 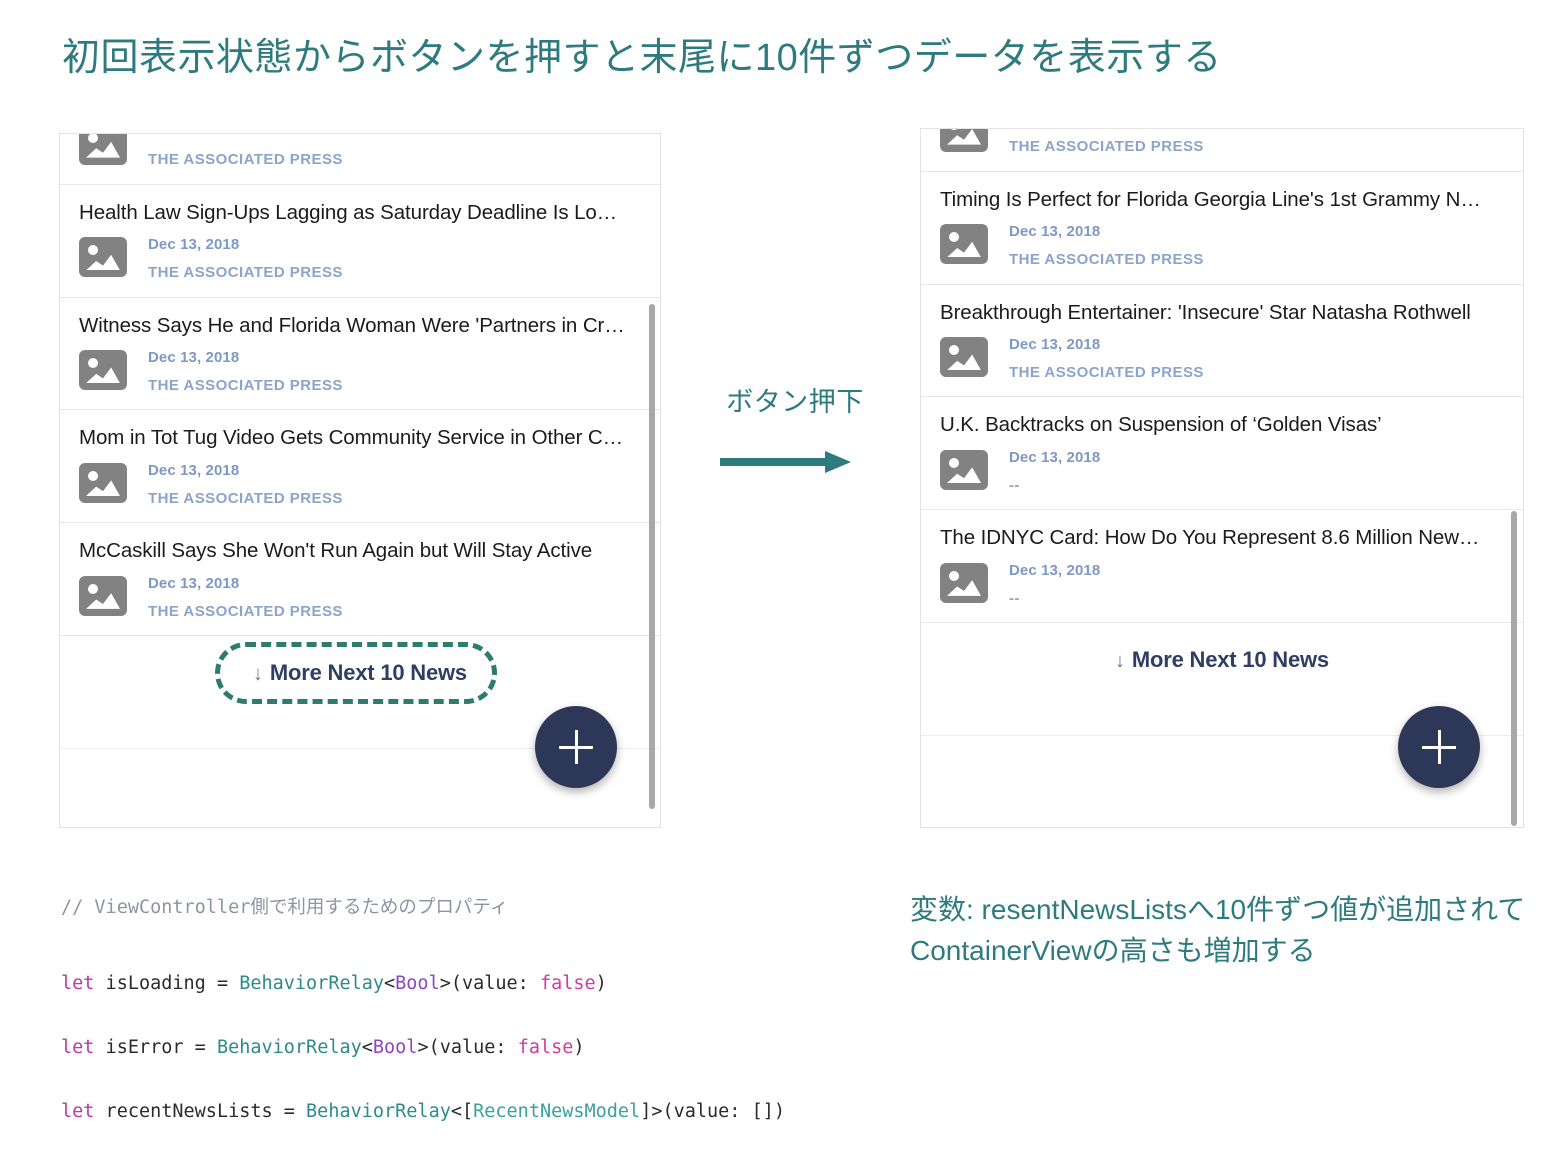 What do you see at coordinates (795, 402) in the screenshot?
I see `button-press-label: ボタン押下` at bounding box center [795, 402].